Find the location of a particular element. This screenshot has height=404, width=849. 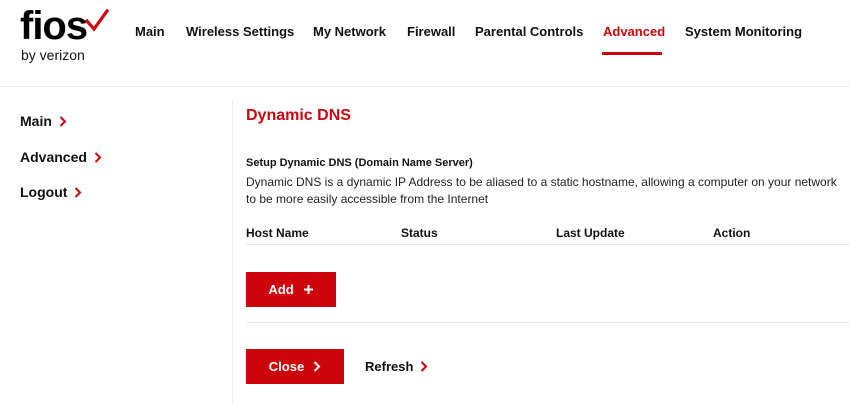

sidebar-item-logout: Logout is located at coordinates (51, 192).